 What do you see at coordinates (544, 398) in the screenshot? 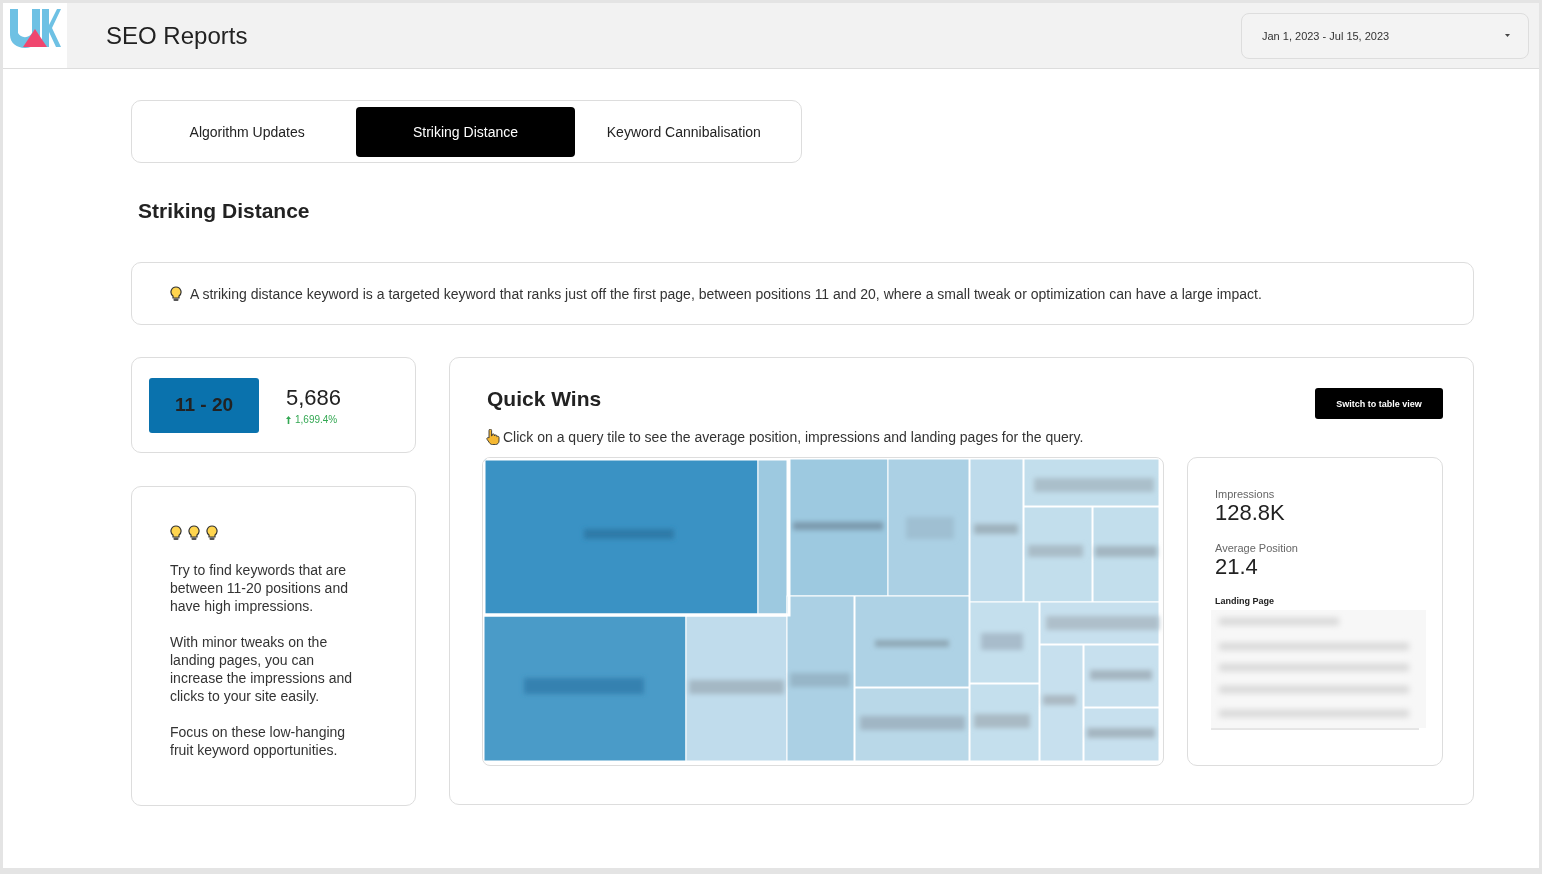
I see `card-title: Quick Wins` at bounding box center [544, 398].